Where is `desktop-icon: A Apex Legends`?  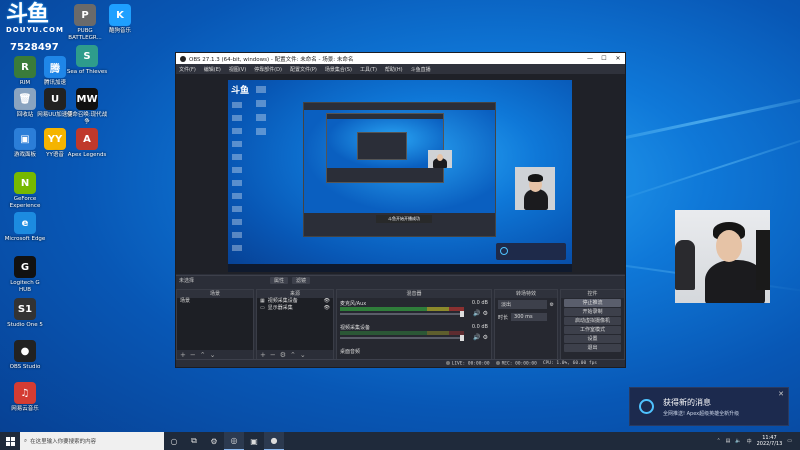 desktop-icon: A Apex Legends is located at coordinates (87, 143).